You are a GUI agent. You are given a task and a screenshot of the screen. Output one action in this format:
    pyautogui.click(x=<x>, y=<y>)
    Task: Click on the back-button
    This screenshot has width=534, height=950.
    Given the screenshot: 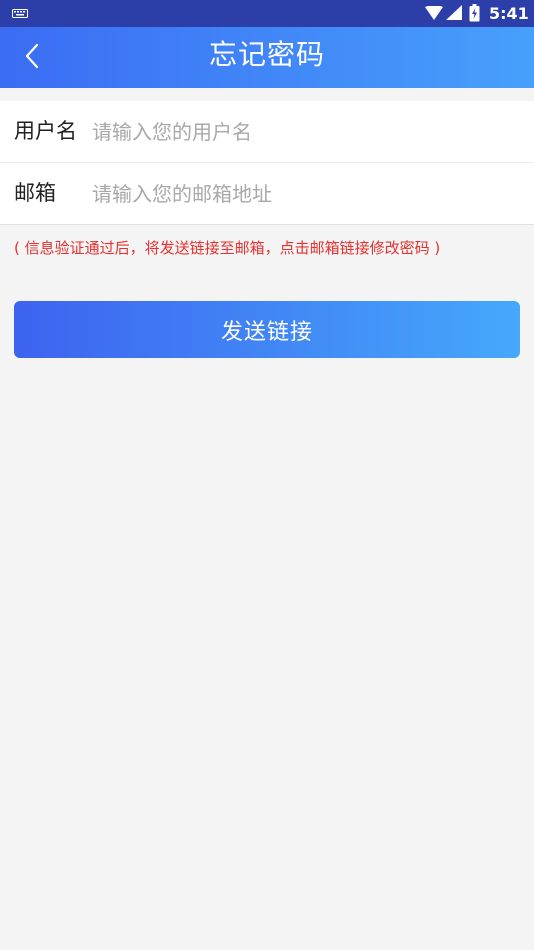 What is the action you would take?
    pyautogui.click(x=32, y=56)
    